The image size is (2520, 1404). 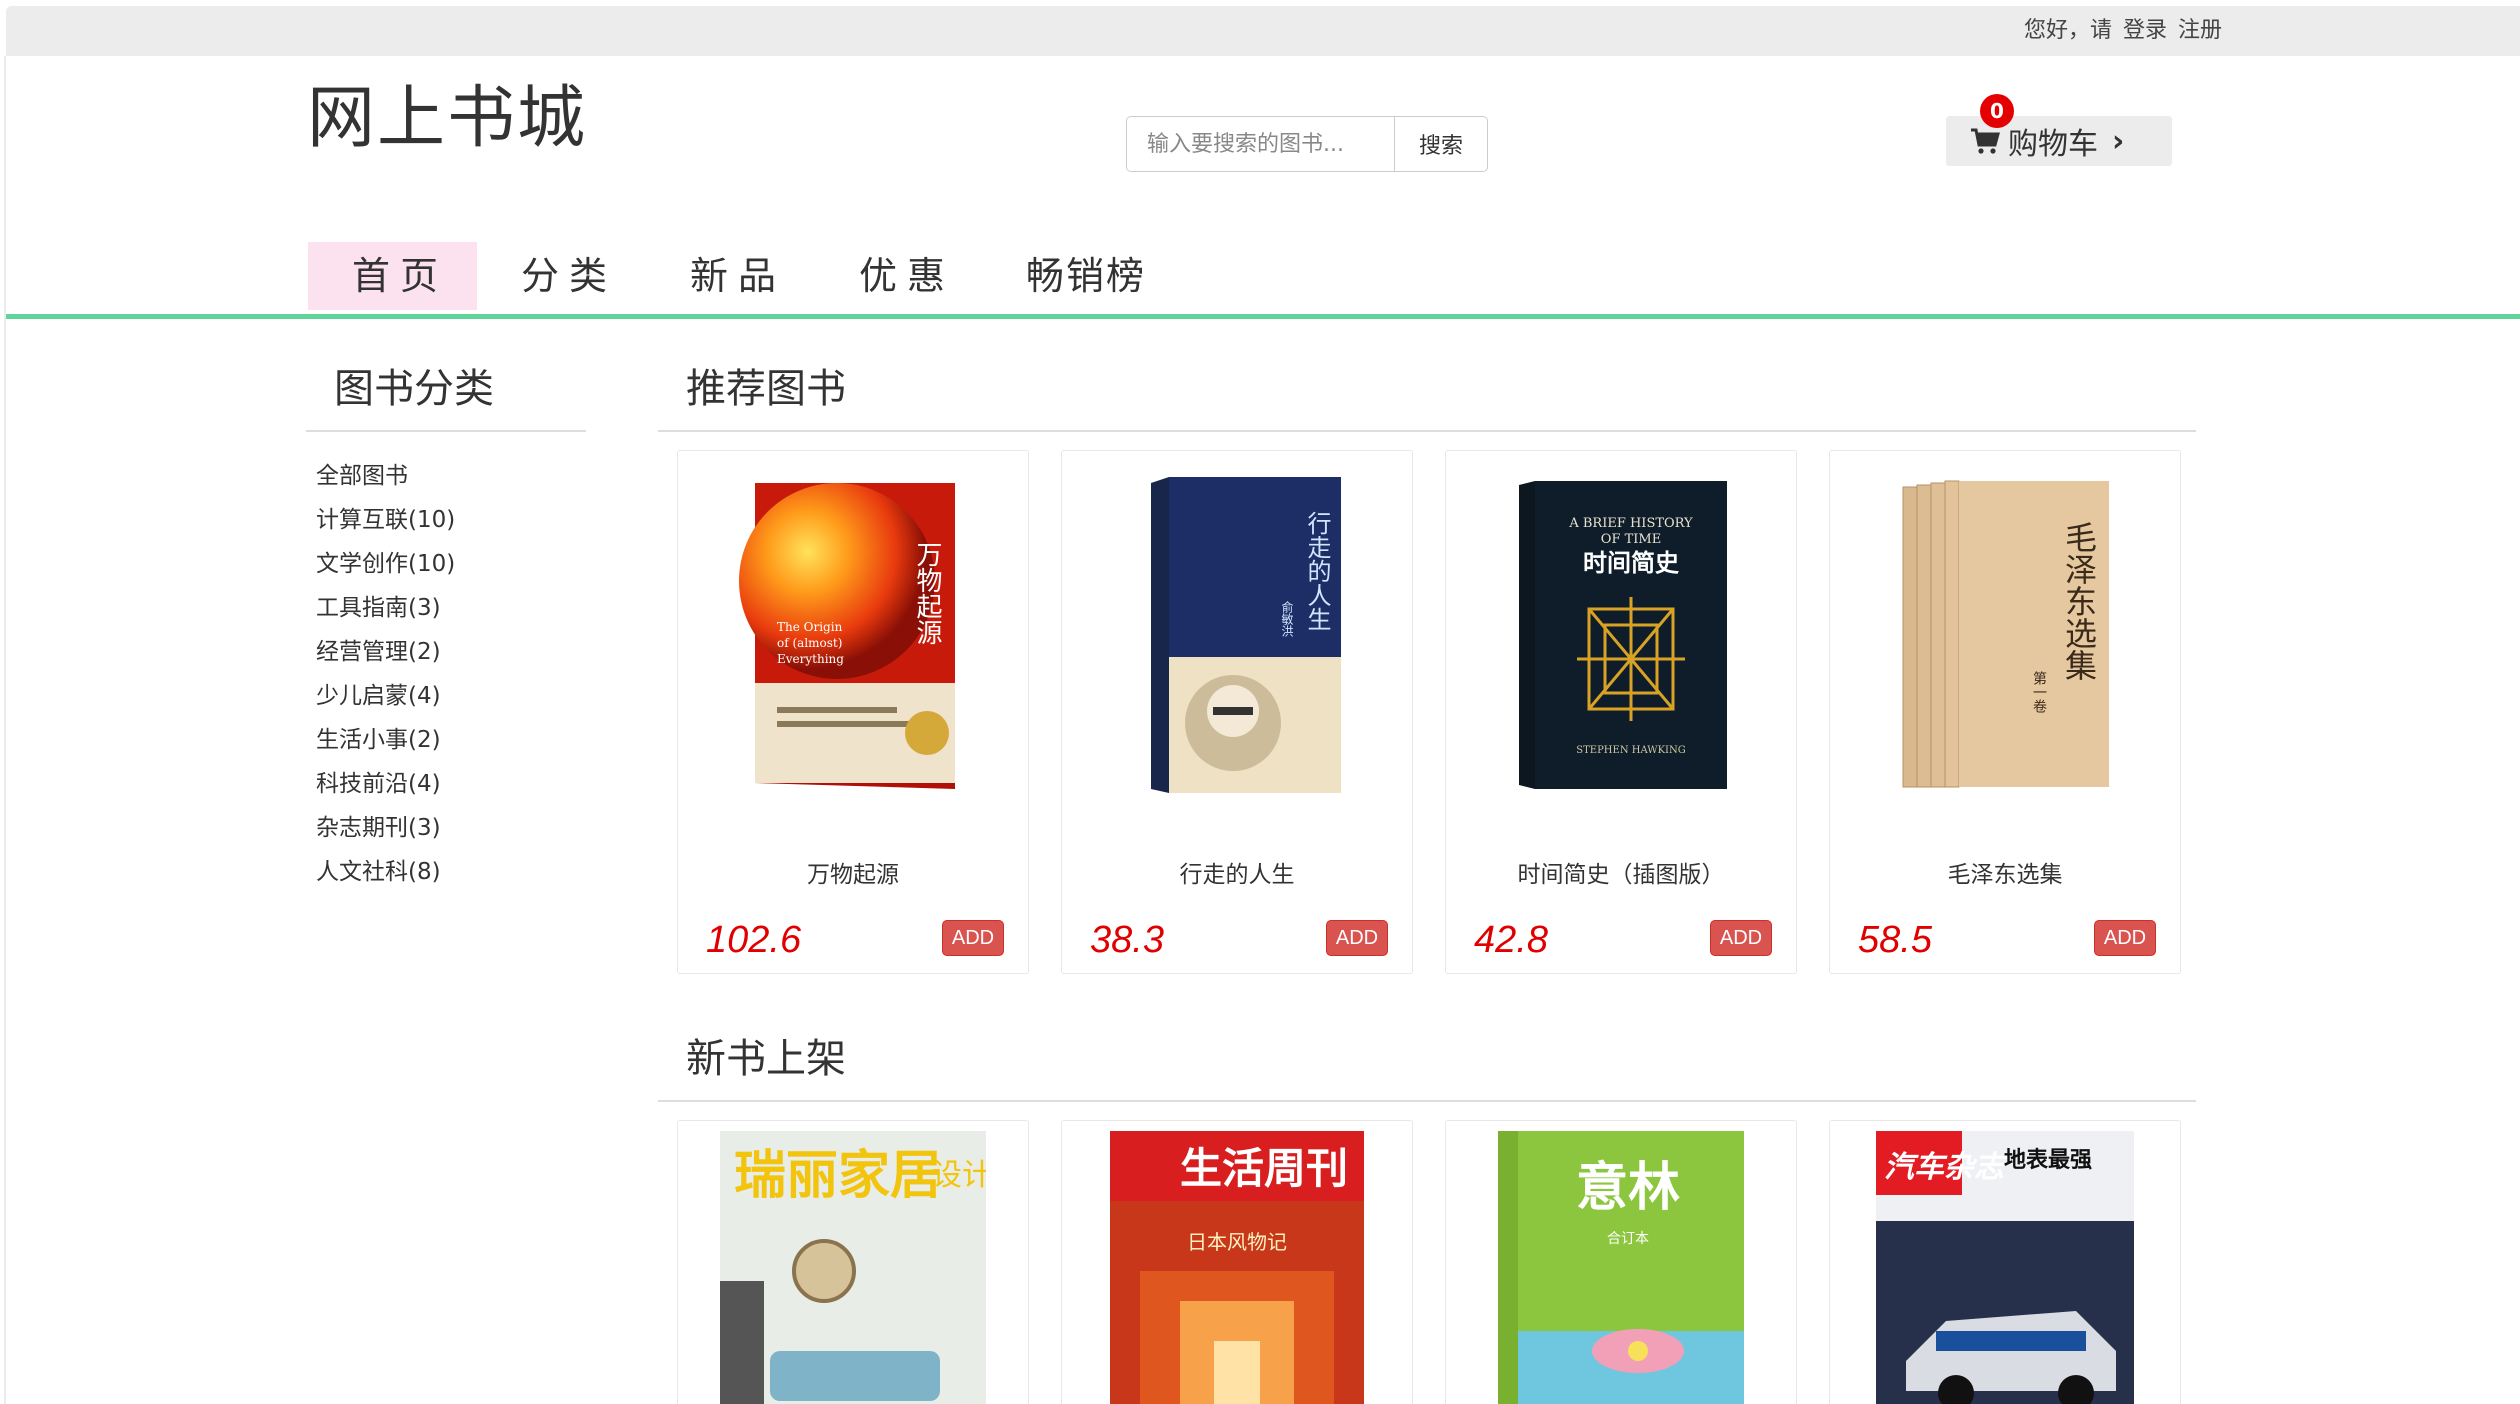 I want to click on book-card: 行走的人生 俞敏洪 行走的人生 38.3 ADD, so click(x=1237, y=712).